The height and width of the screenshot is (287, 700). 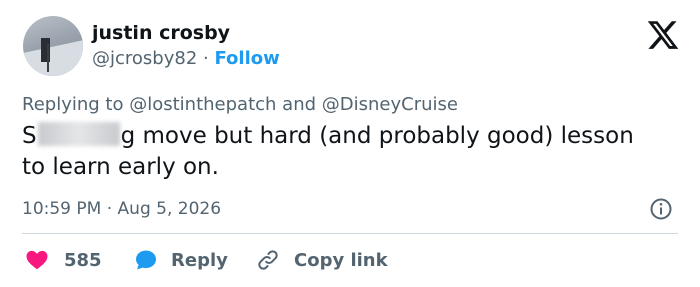 I want to click on reply-button: Reply, so click(x=180, y=260).